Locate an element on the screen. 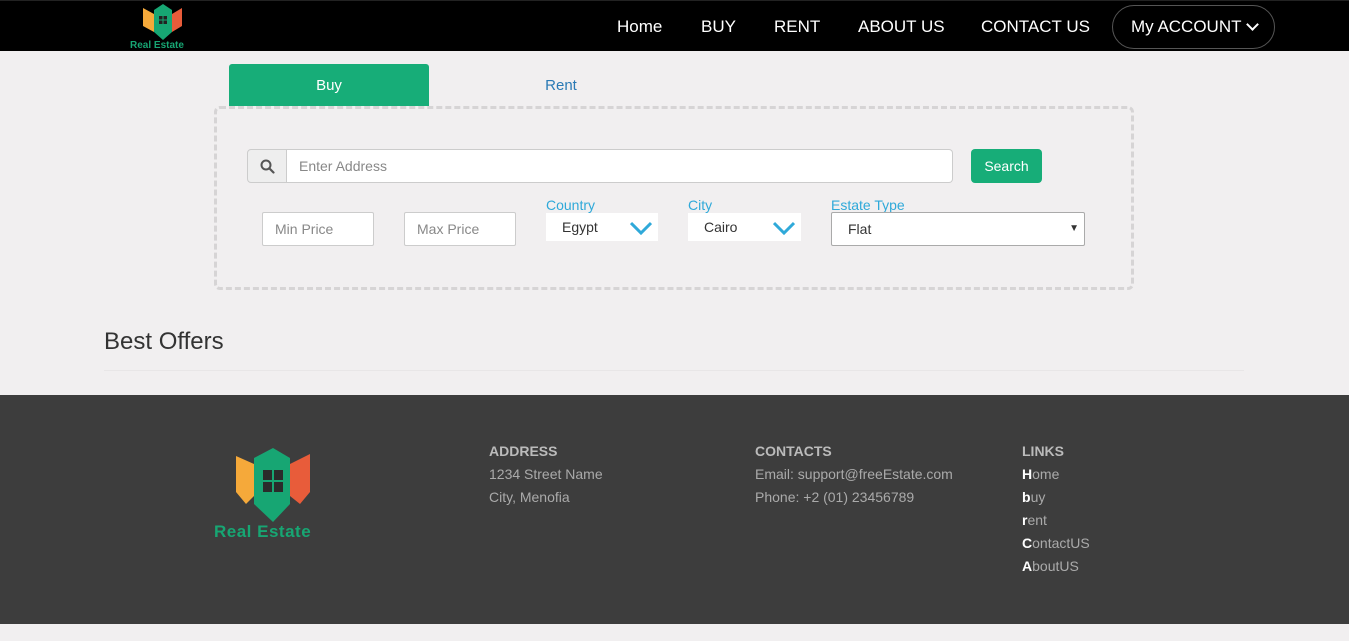 The width and height of the screenshot is (1349, 641). footer-logo-text: Real Estate is located at coordinates (263, 531).